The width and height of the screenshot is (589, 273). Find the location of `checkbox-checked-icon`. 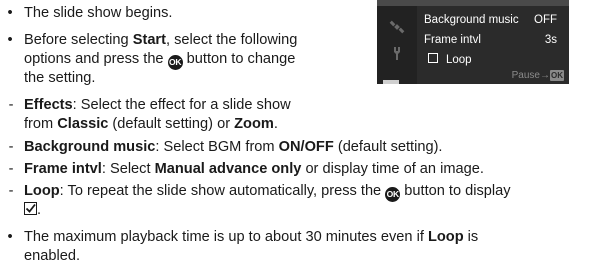

checkbox-checked-icon is located at coordinates (30, 208).